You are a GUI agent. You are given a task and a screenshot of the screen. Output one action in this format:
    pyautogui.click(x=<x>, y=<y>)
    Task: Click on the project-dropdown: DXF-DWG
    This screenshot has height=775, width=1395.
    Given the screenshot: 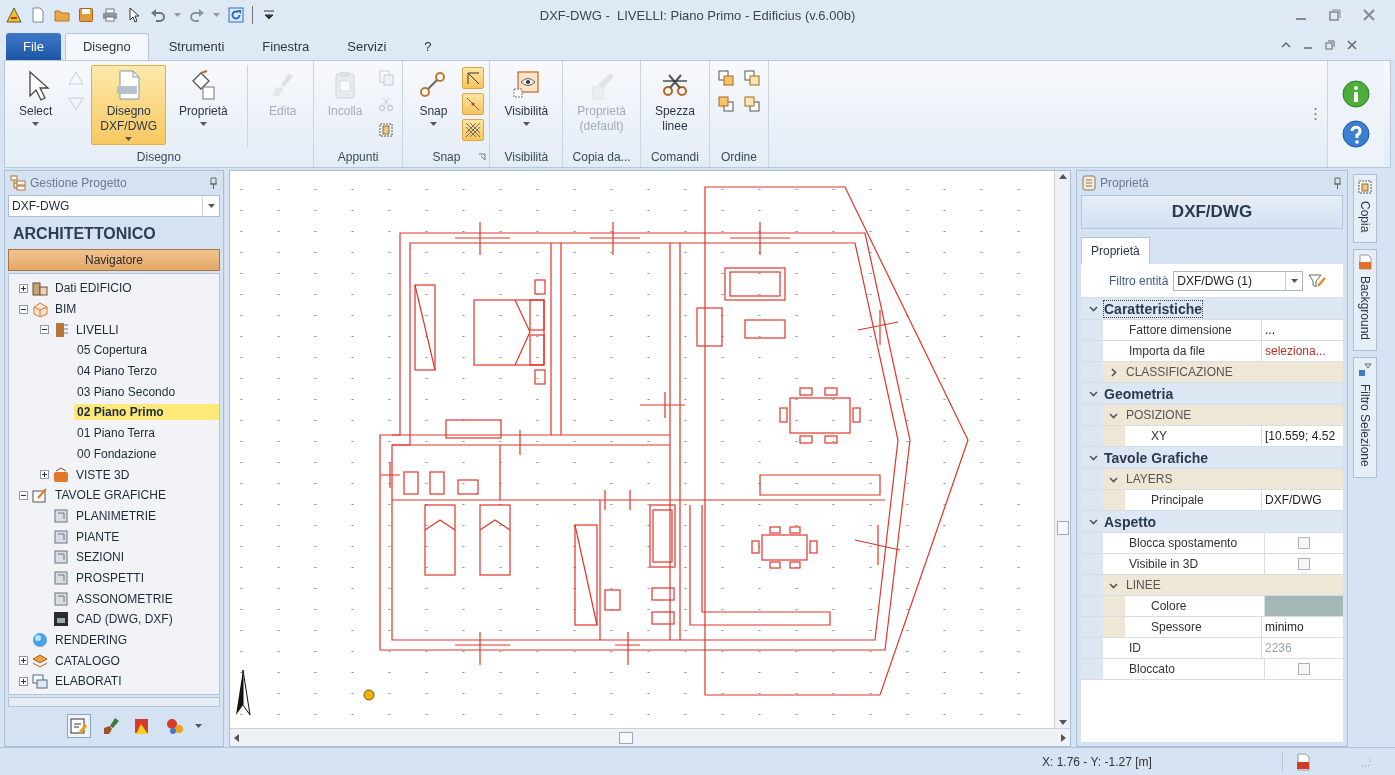 What is the action you would take?
    pyautogui.click(x=114, y=206)
    